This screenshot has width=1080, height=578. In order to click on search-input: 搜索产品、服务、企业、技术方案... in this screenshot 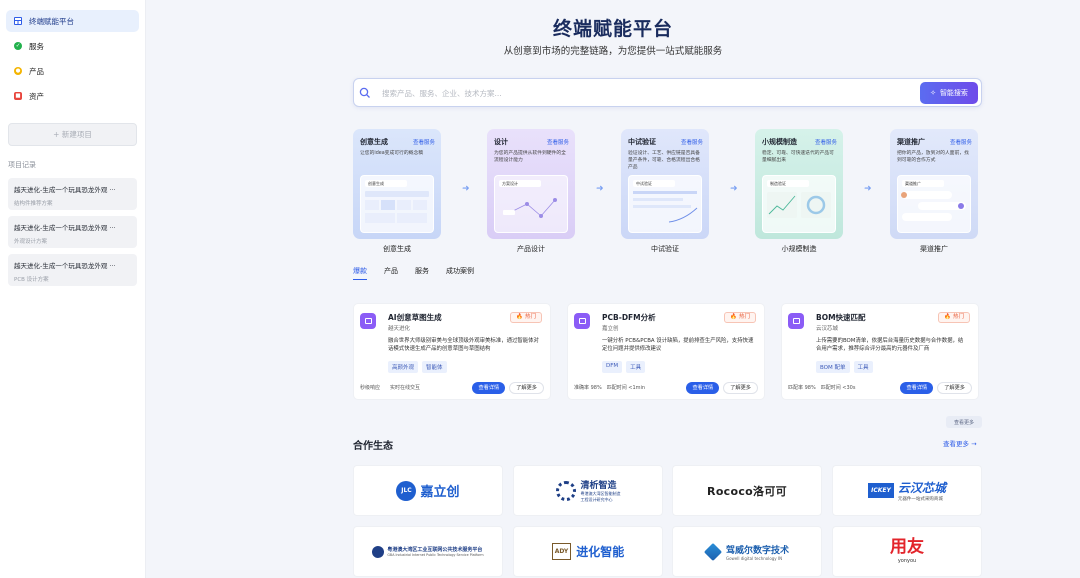, I will do `click(442, 93)`.